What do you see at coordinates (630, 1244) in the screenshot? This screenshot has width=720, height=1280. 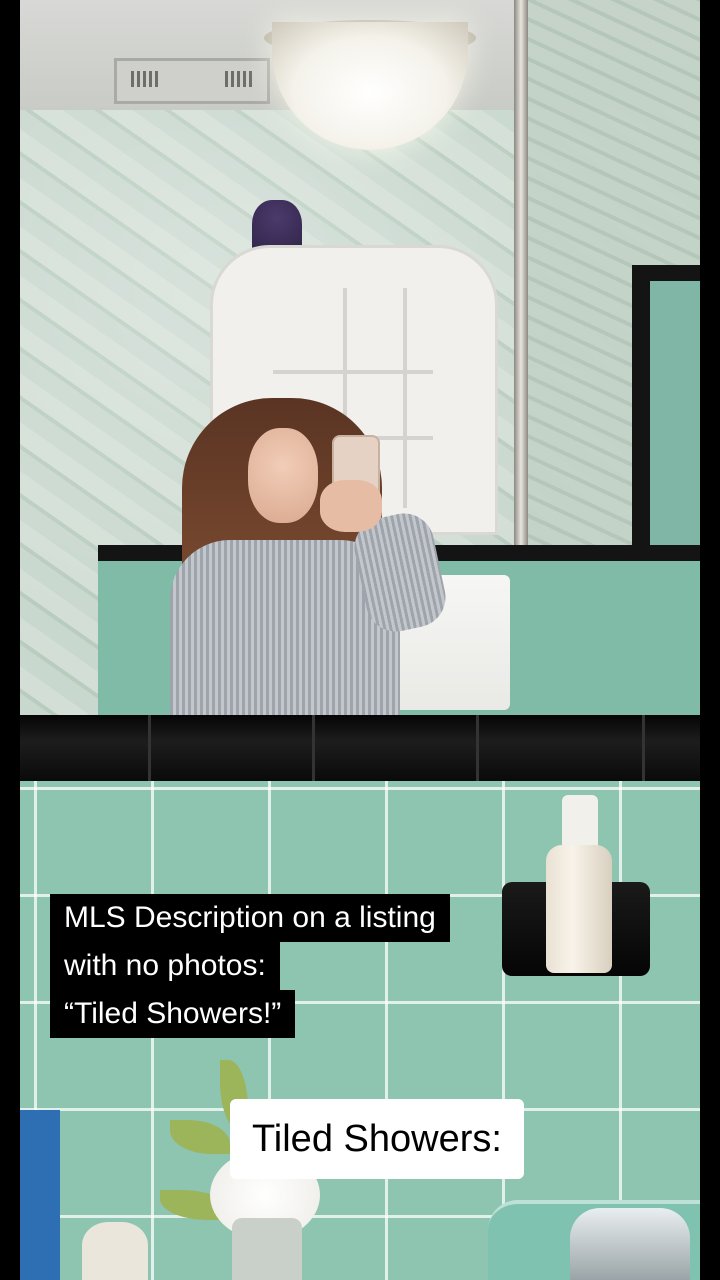 I see `faucet` at bounding box center [630, 1244].